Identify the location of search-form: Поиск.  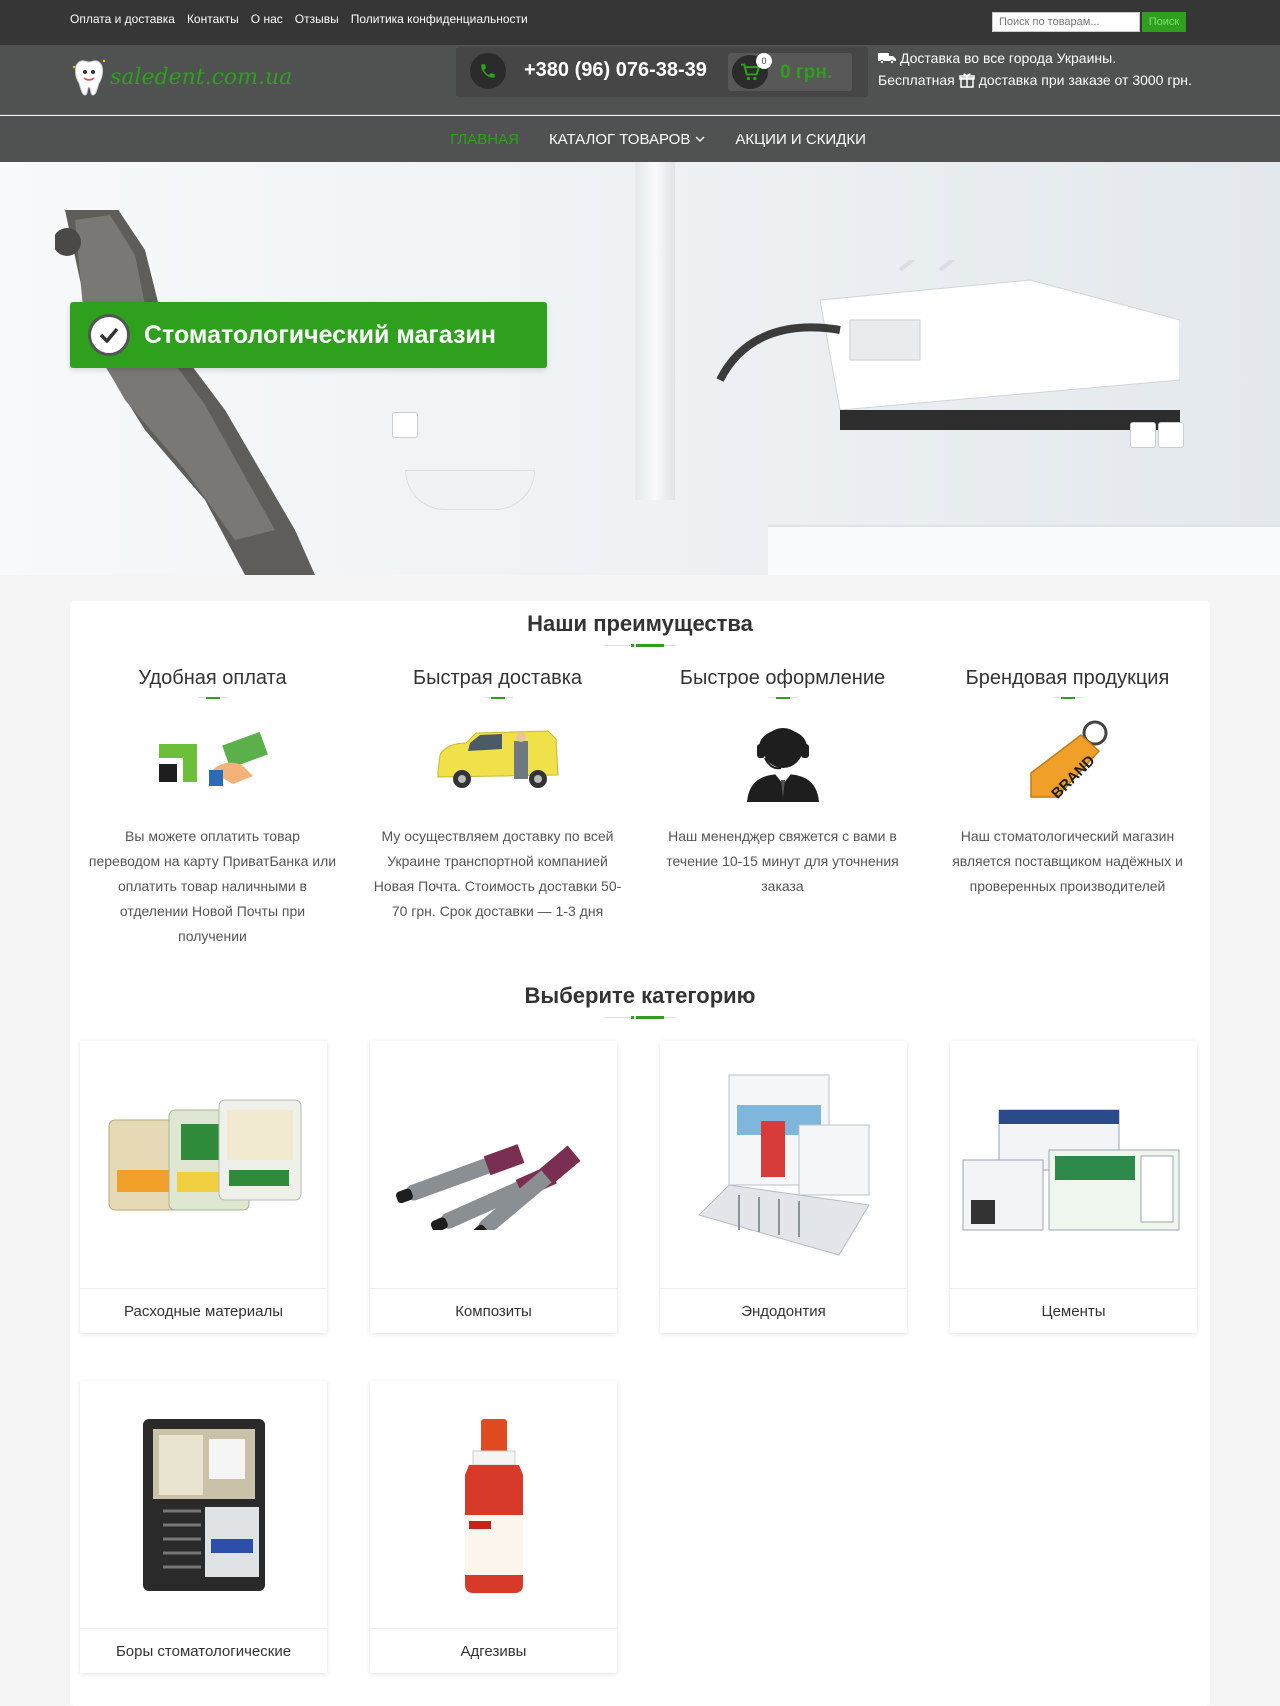
(1089, 22).